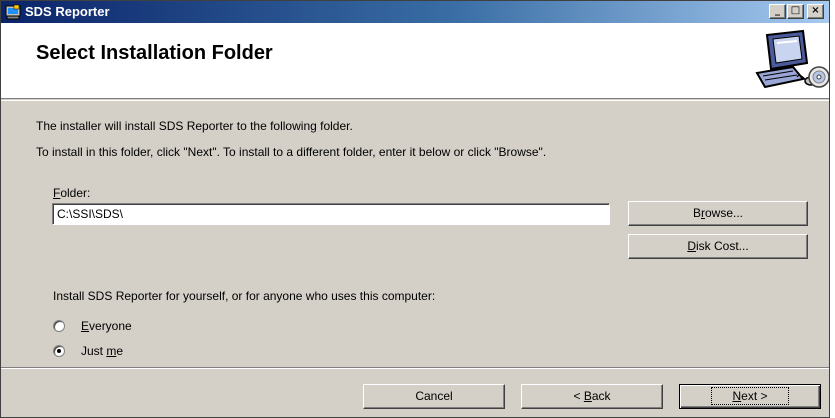 The image size is (835, 418). I want to click on radio-just-me-circle, so click(59, 351).